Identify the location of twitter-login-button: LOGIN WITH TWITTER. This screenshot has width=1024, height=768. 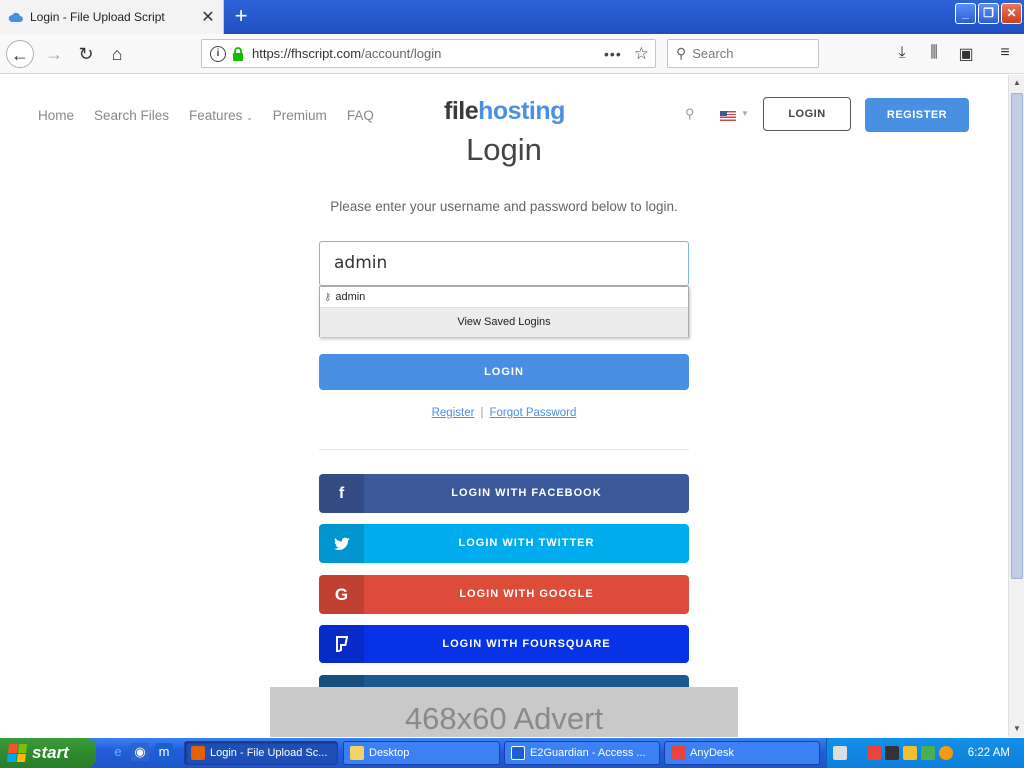
(504, 543).